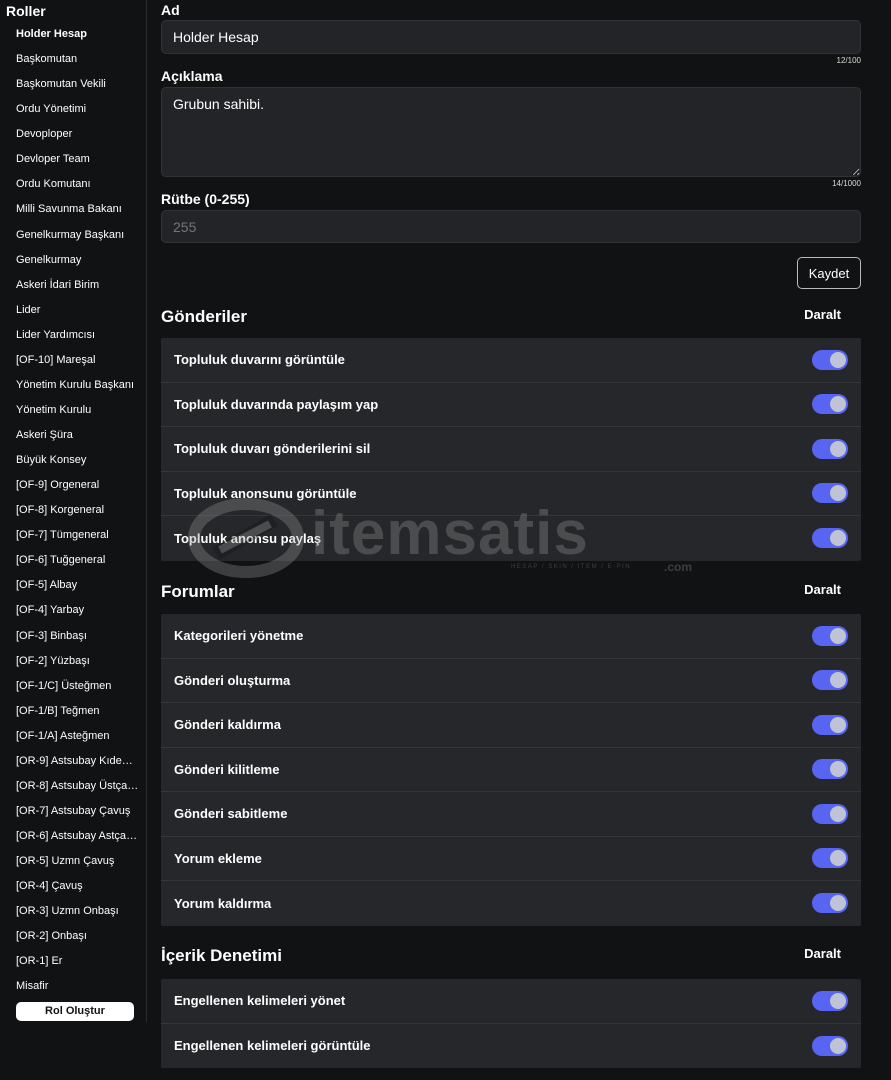  I want to click on description-counter: 14/1000, so click(846, 183).